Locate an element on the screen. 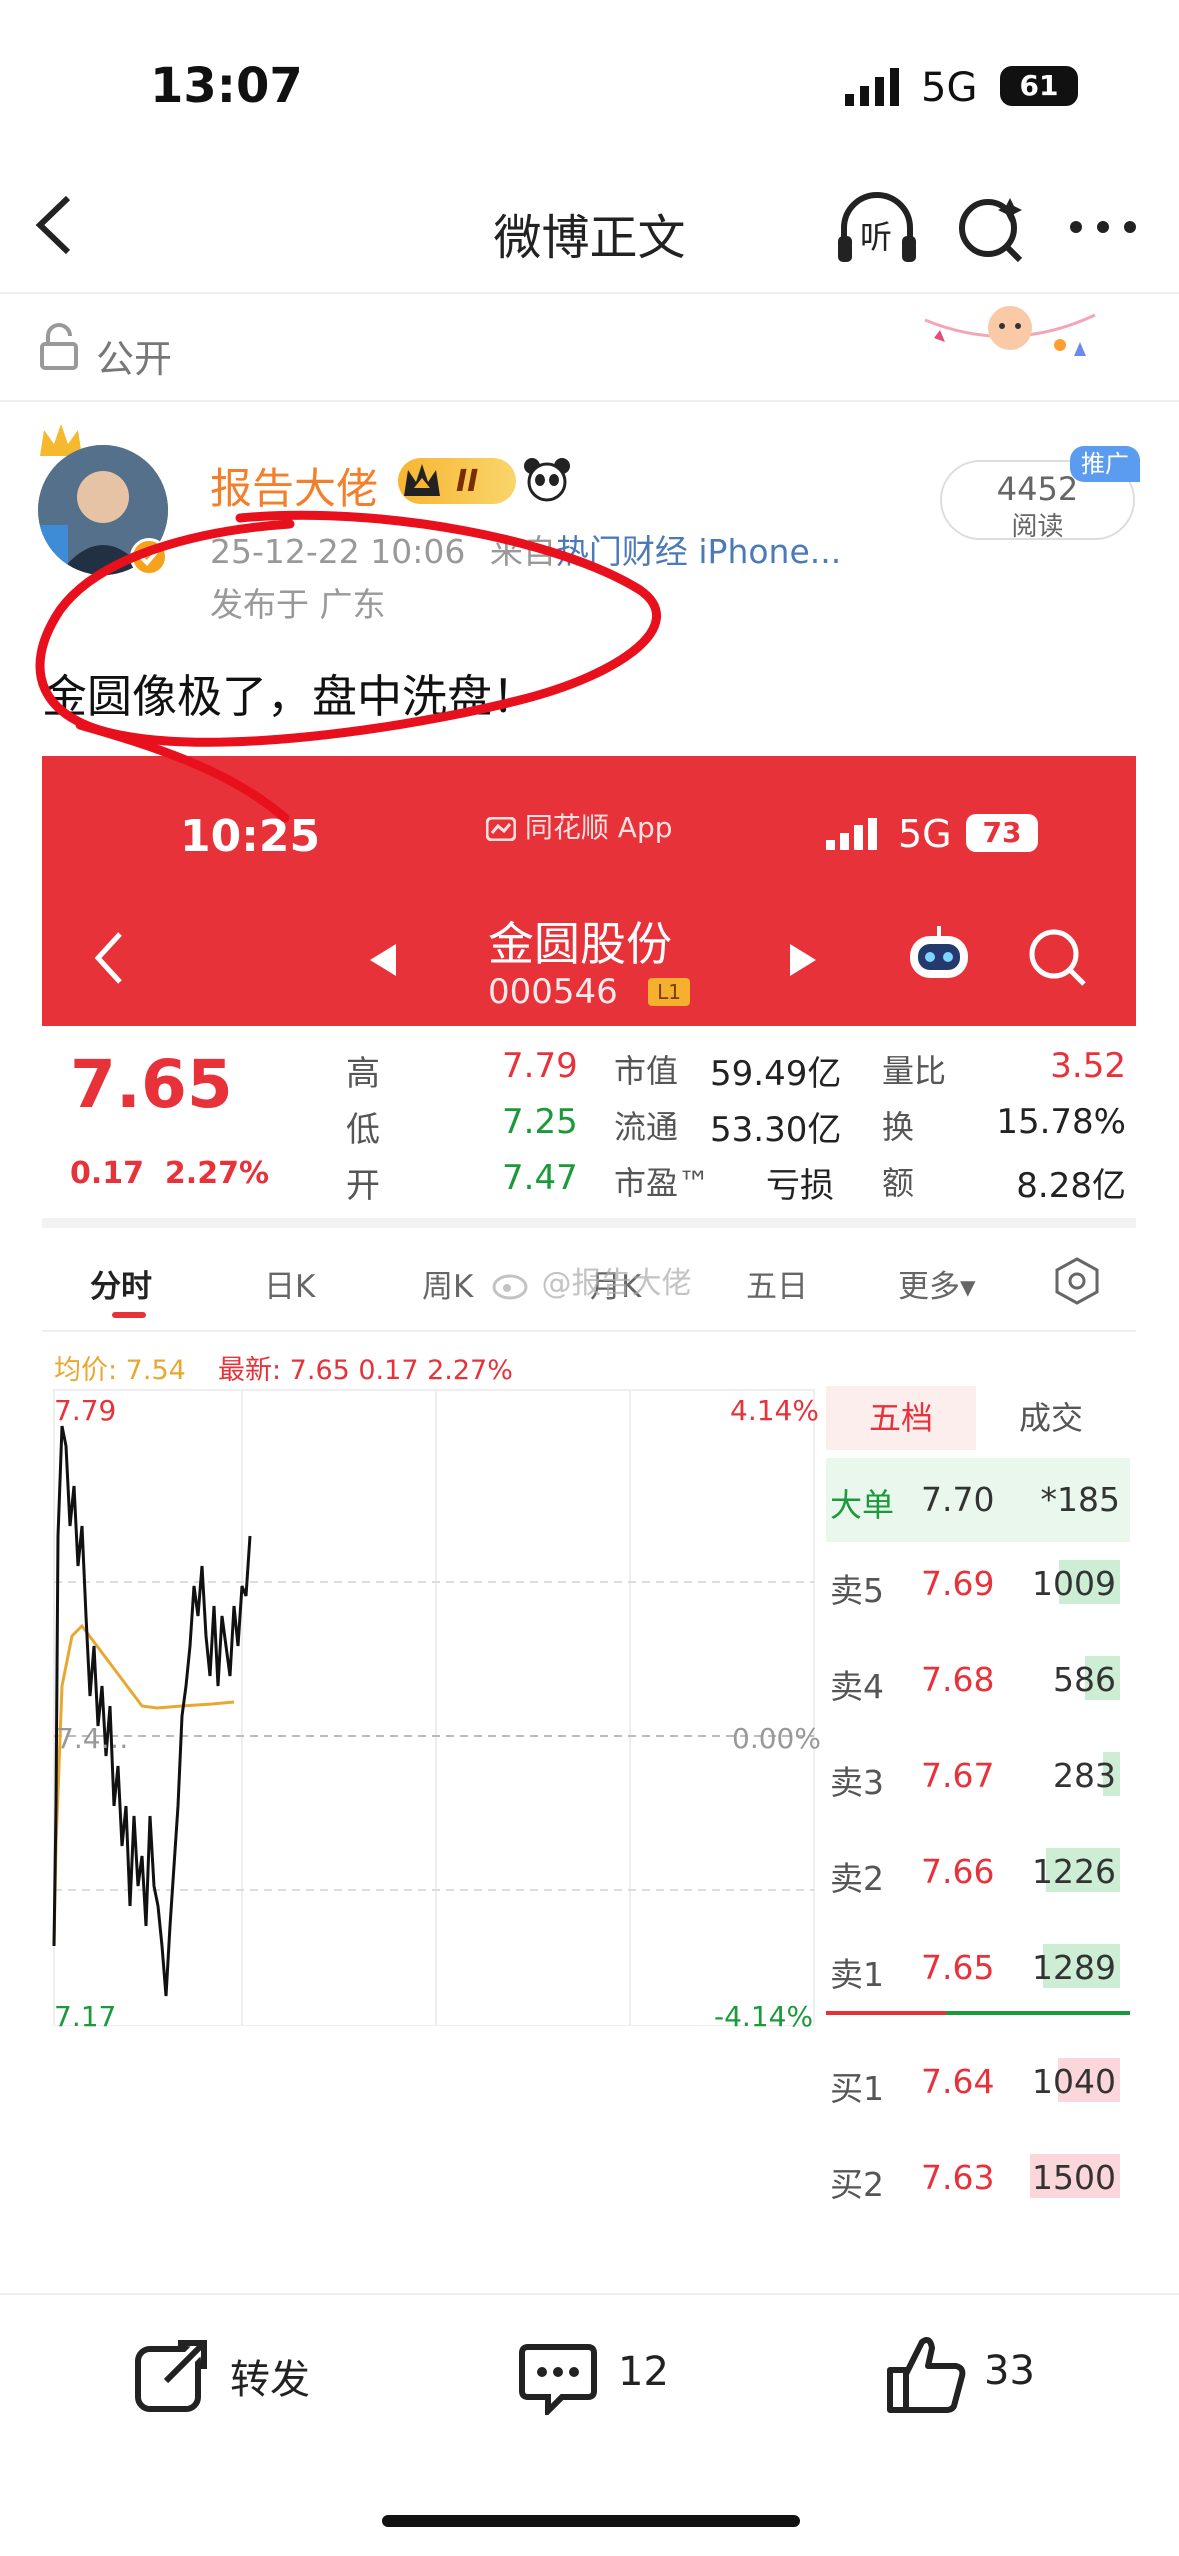 The height and width of the screenshot is (2556, 1179). battery-level: 61 is located at coordinates (1039, 85).